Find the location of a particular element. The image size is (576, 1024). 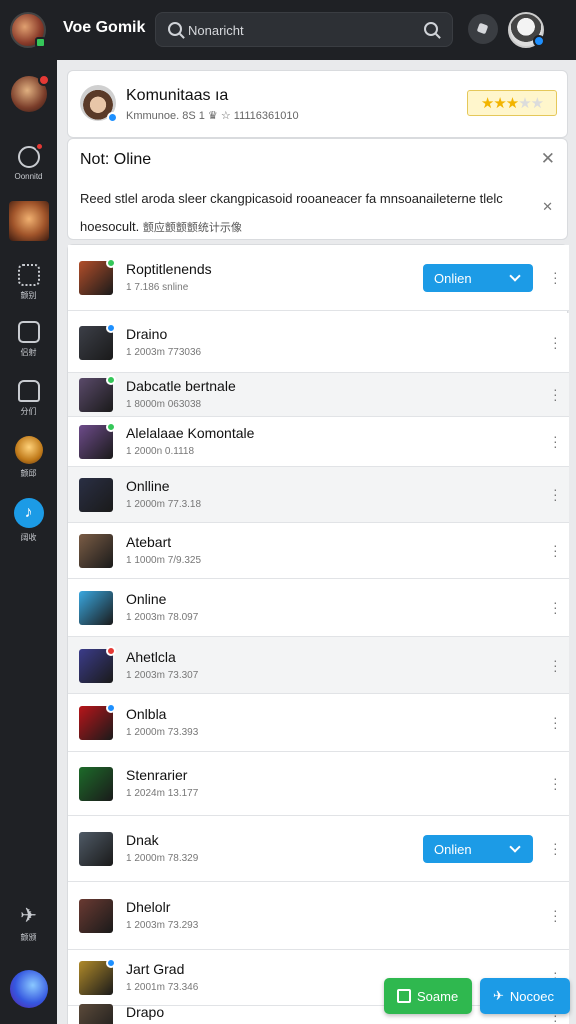

star-icon: ★★ is located at coordinates (531, 103).